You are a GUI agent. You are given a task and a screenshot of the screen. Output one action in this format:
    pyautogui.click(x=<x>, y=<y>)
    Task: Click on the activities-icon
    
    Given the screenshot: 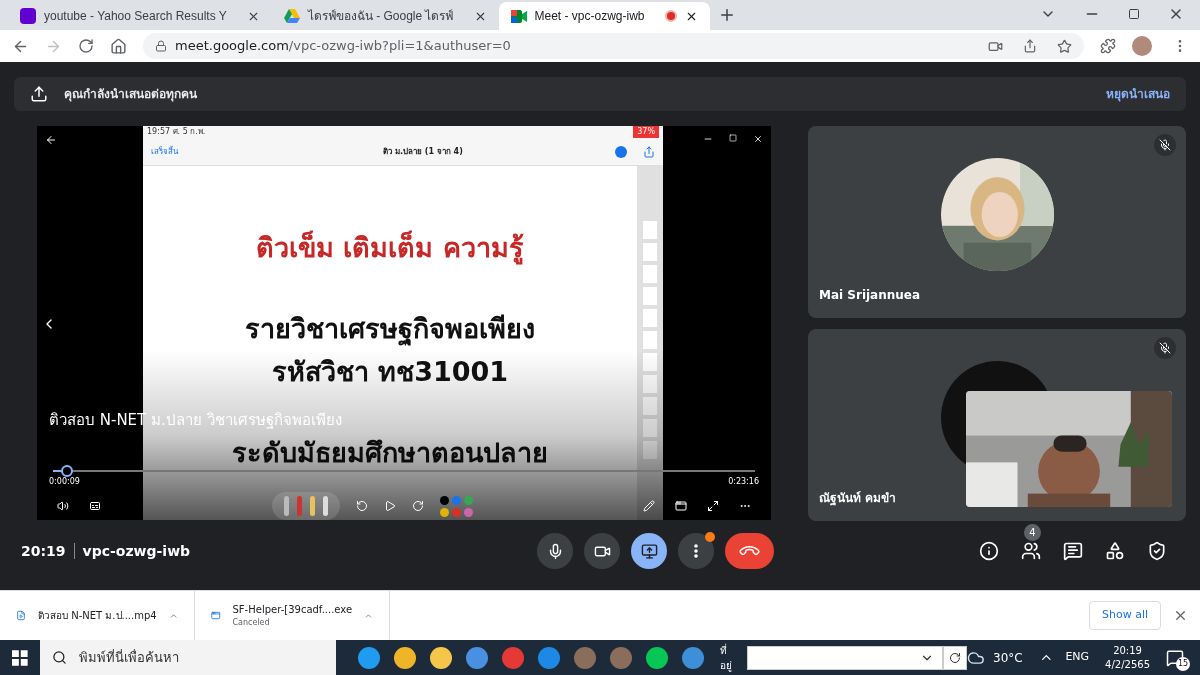 What is the action you would take?
    pyautogui.click(x=1115, y=551)
    